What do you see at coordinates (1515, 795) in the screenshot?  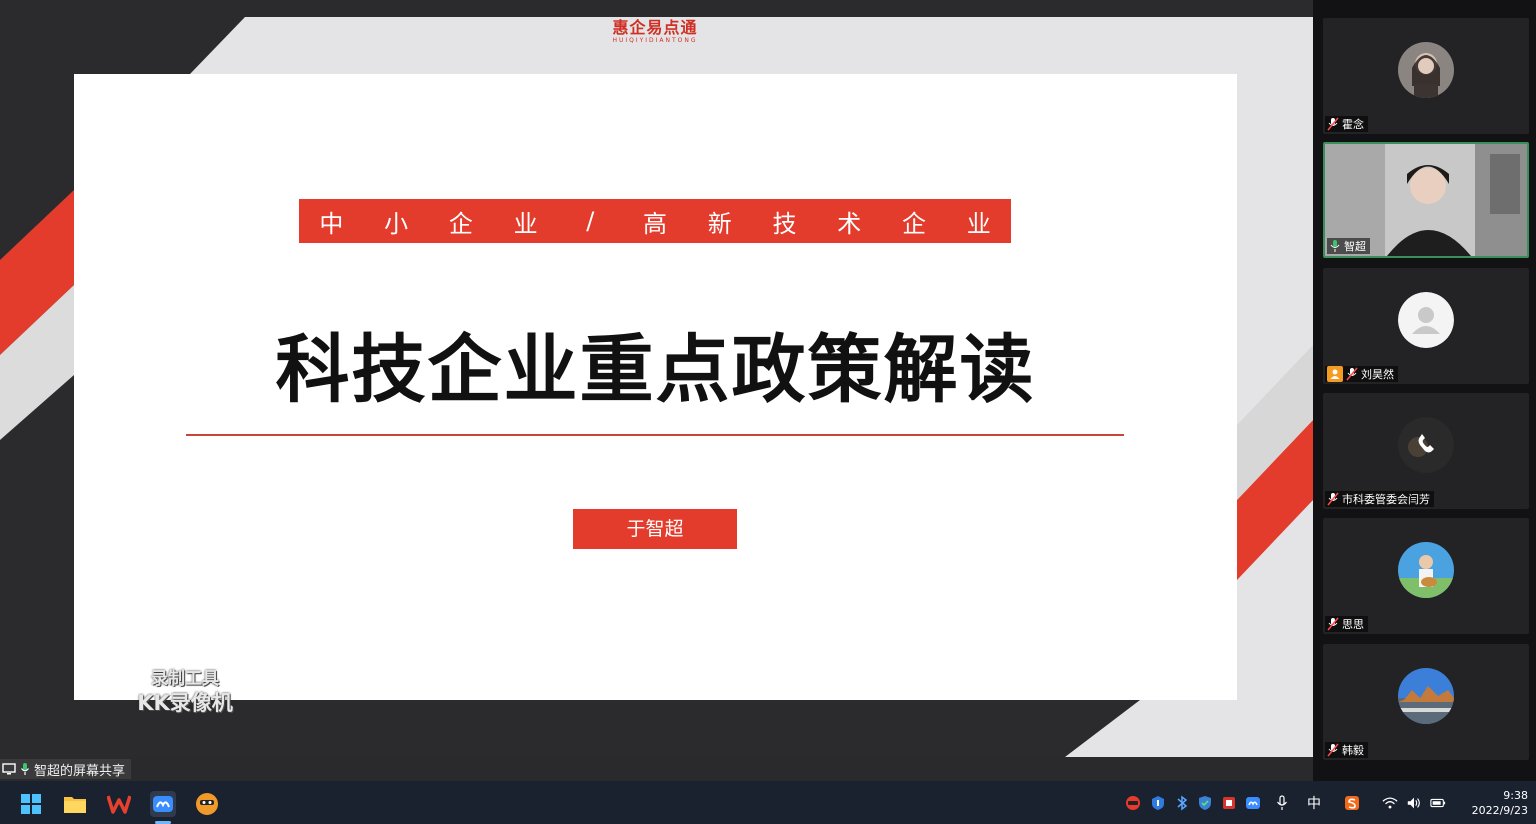 I see `clock-time: 9:38` at bounding box center [1515, 795].